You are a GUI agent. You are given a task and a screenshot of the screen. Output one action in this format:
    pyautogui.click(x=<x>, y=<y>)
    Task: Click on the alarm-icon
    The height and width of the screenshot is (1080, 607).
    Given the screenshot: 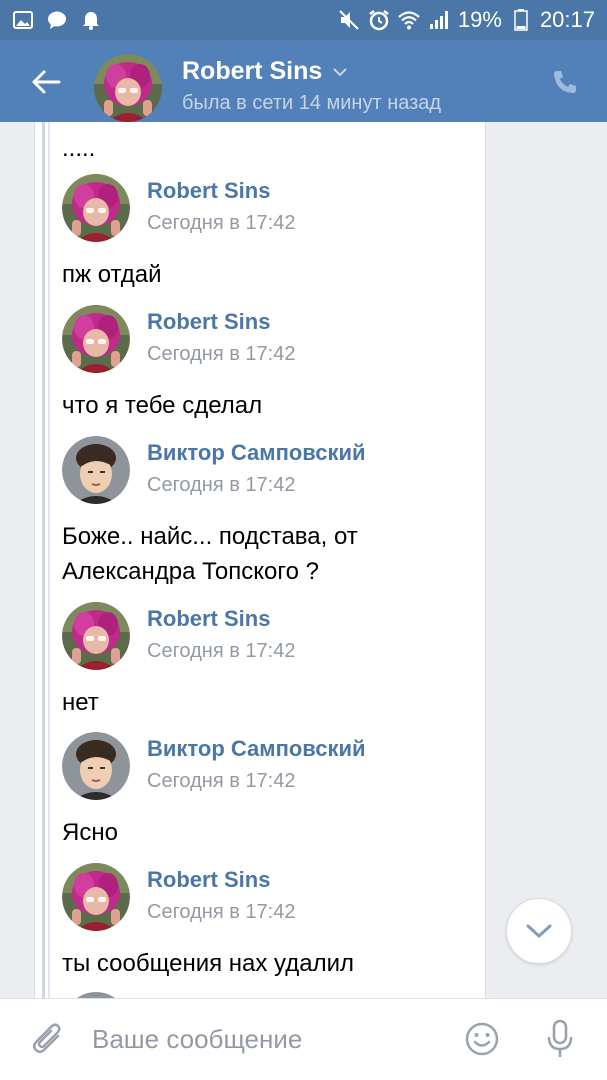 What is the action you would take?
    pyautogui.click(x=379, y=20)
    